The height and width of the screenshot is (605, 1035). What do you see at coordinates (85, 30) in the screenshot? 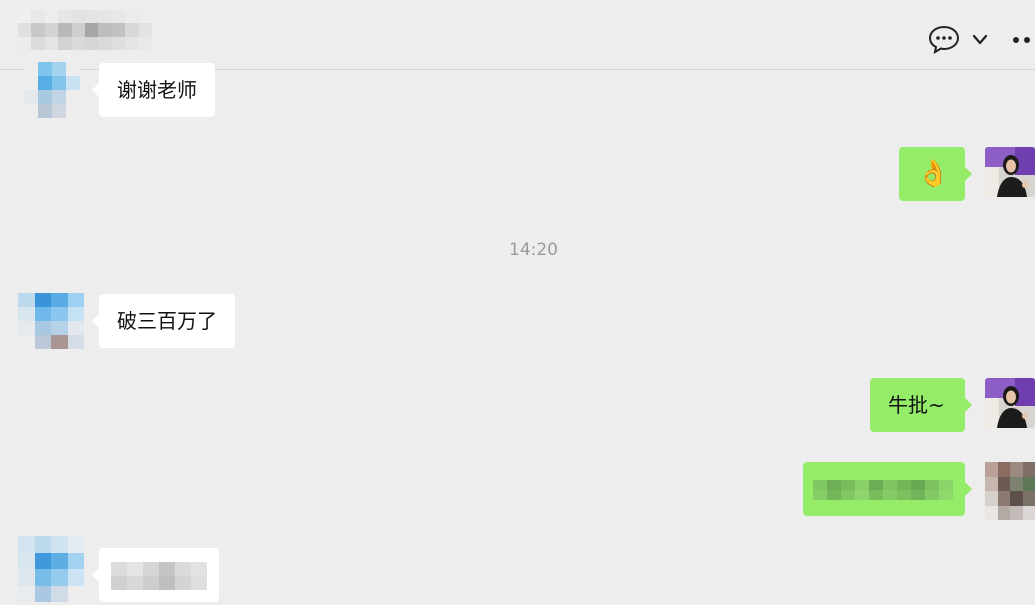
I see `chat-title-pixelated` at bounding box center [85, 30].